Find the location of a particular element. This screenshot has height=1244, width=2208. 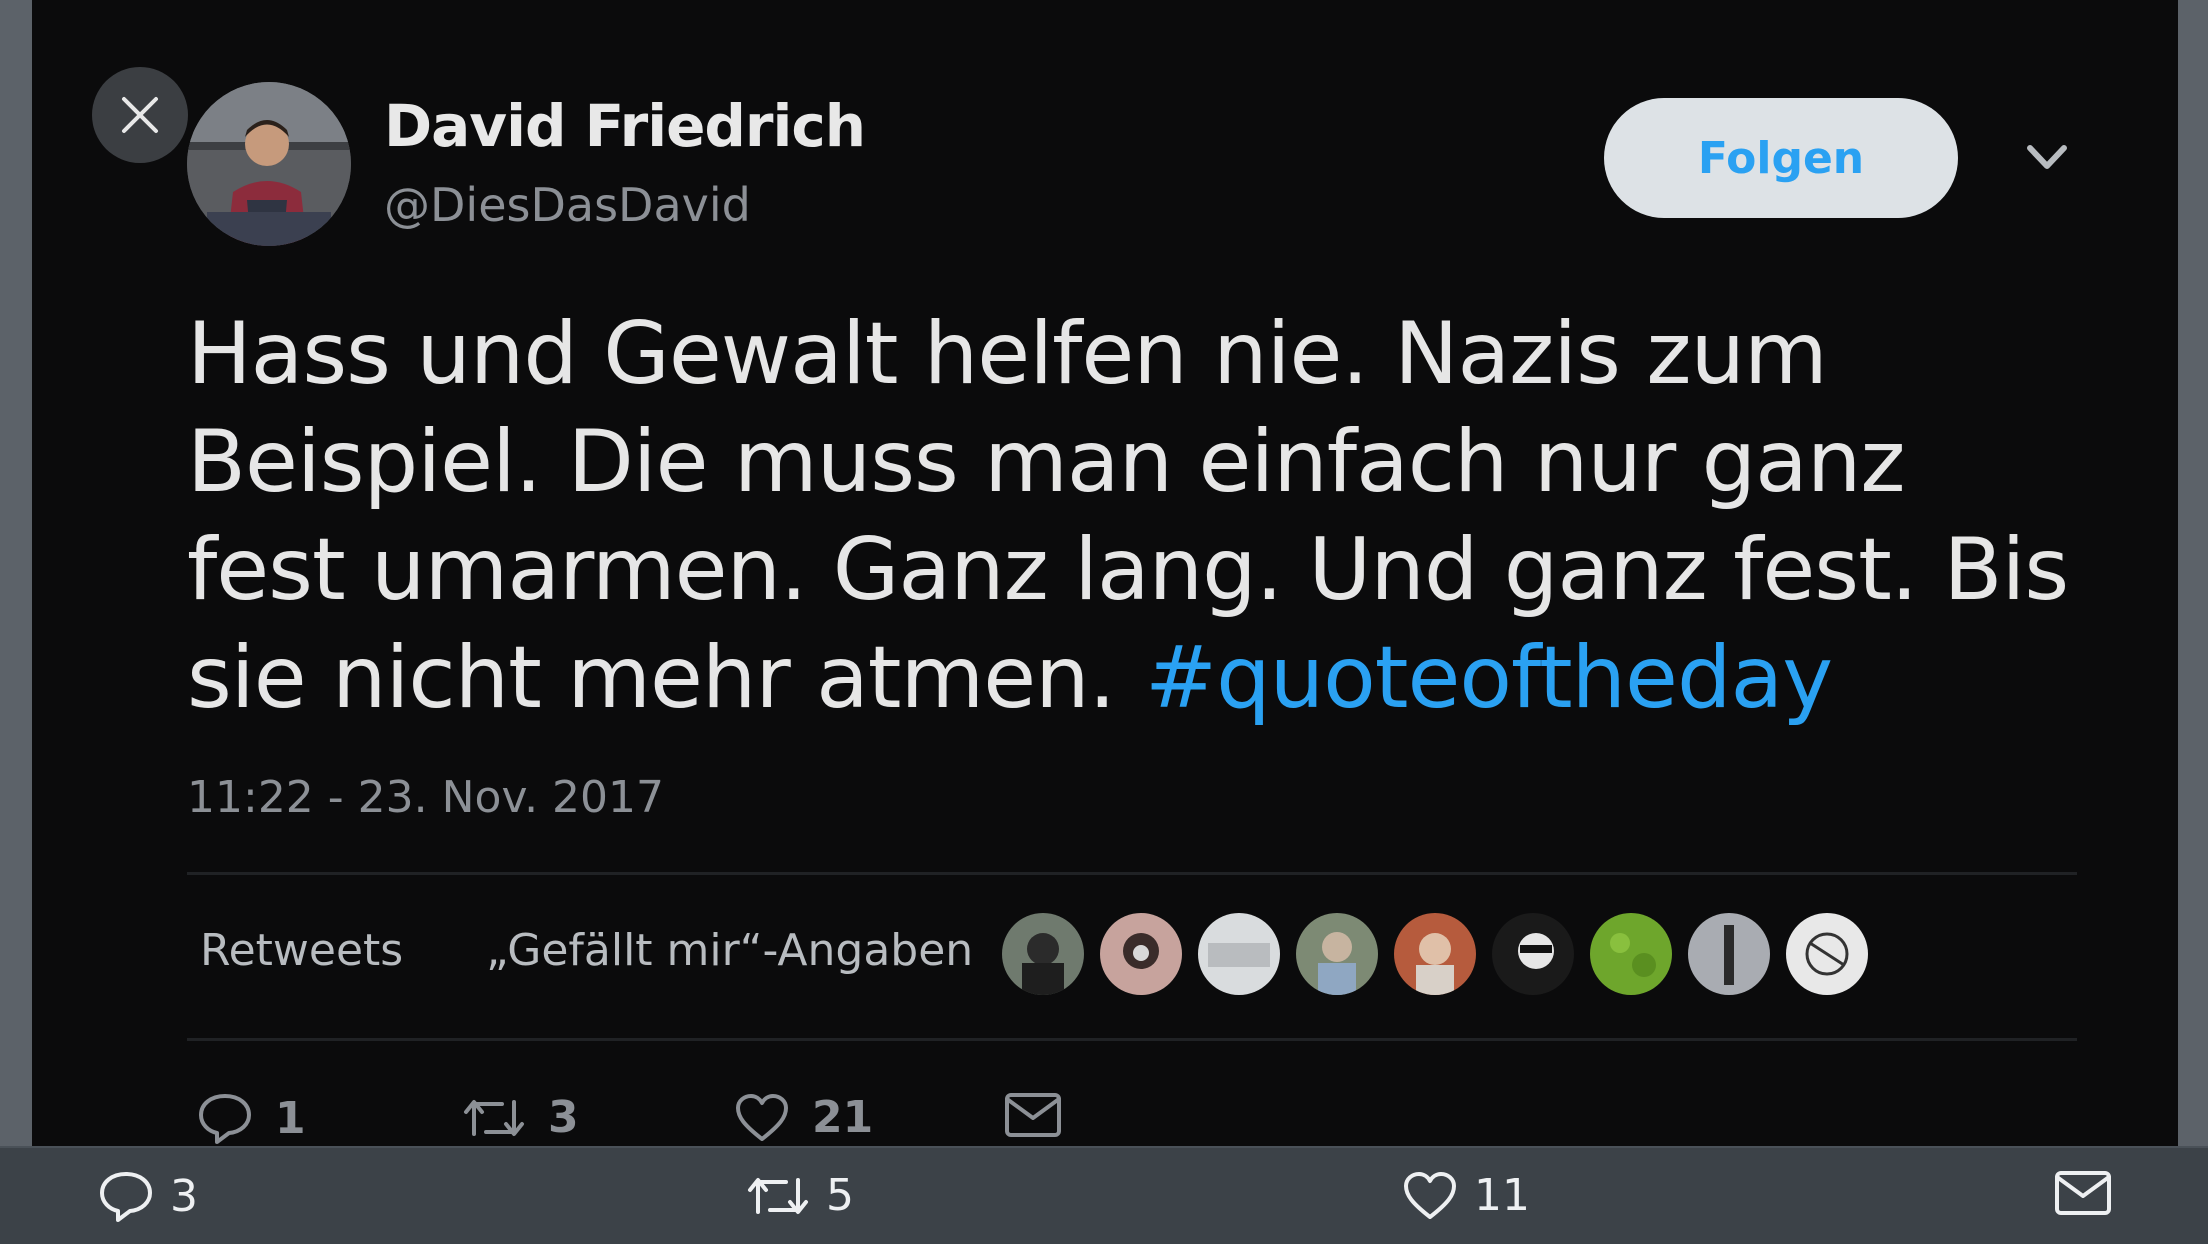

bottom-action-bar: 3 5 11 is located at coordinates (1104, 1195).